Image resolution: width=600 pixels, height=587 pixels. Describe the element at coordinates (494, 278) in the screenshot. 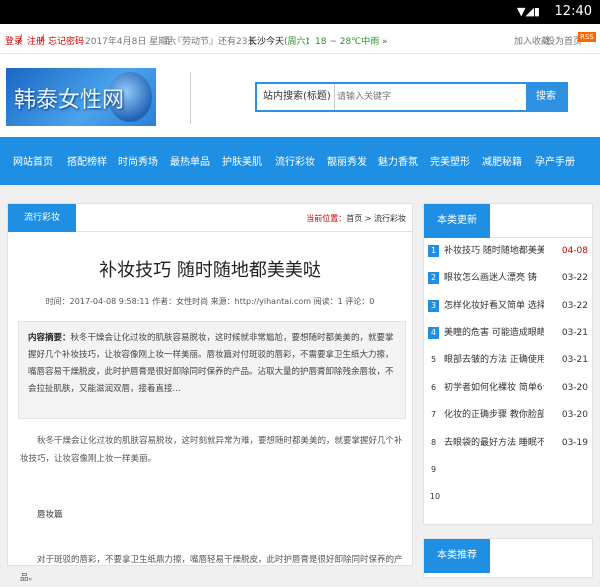

I see `list-item-title: 眼妆怎么画迷人漂亮 铸` at that location.